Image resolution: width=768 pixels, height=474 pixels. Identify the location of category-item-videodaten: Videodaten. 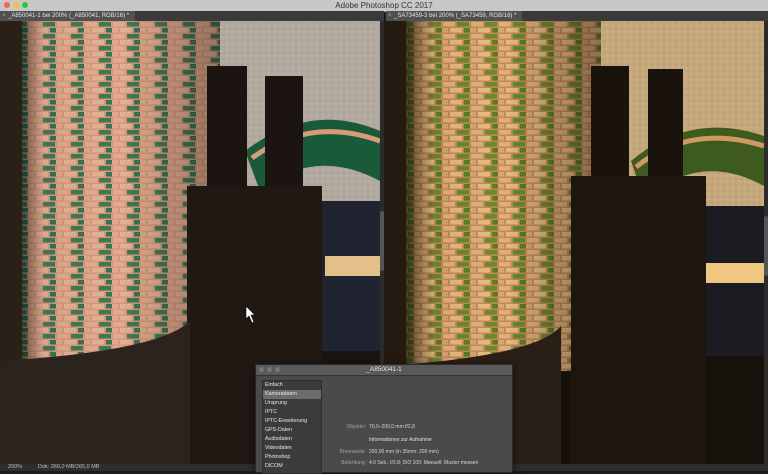
(292, 448).